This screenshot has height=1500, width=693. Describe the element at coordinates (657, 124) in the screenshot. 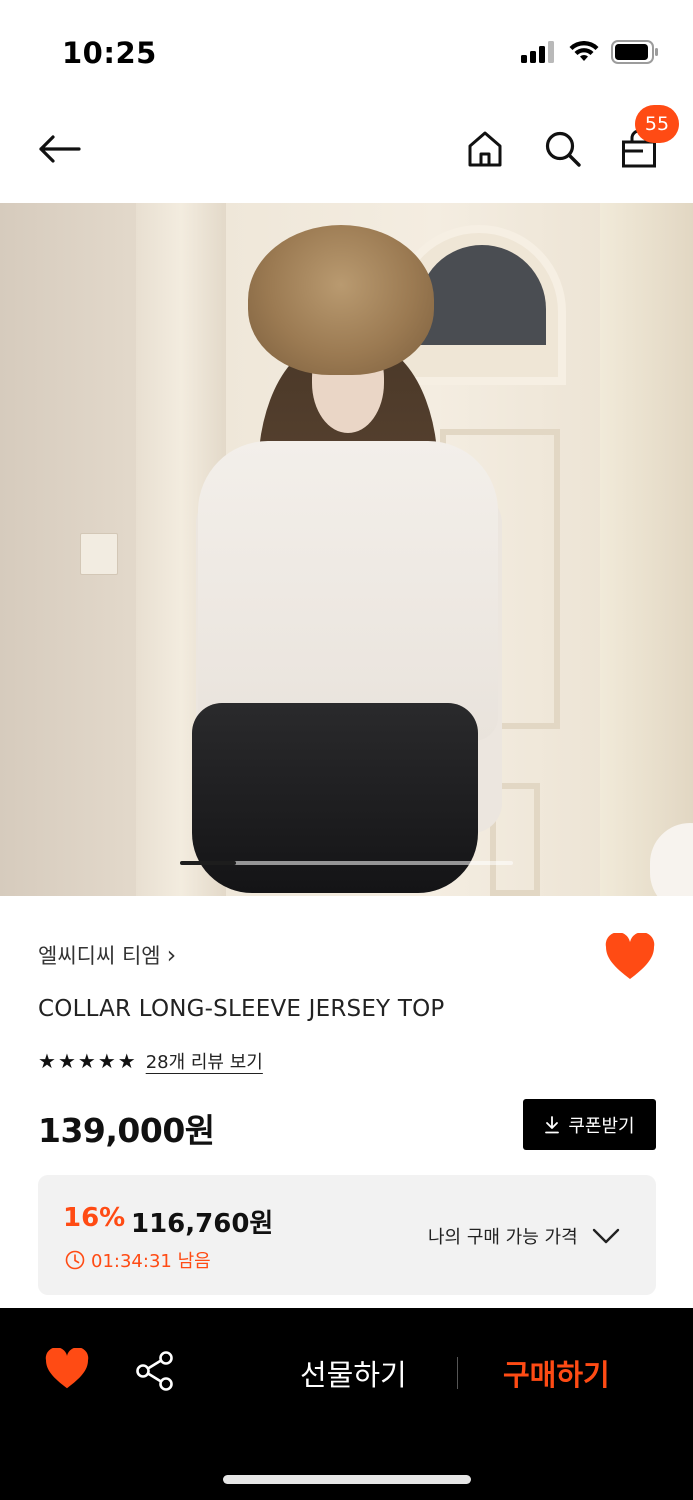

I see `cart-count-badge: 55` at that location.